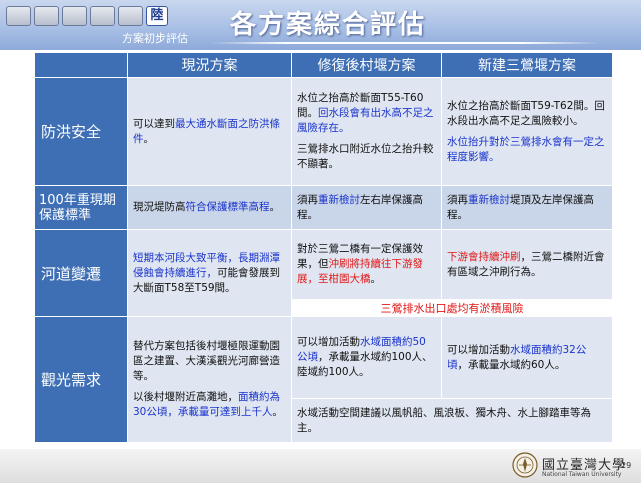 The image size is (641, 483). Describe the element at coordinates (366, 264) in the screenshot. I see `cell-river-weir-repair: 對於三鶯二橋有一定保護效果，但沖刷將持續往下游發展，至柑園大橋。` at that location.